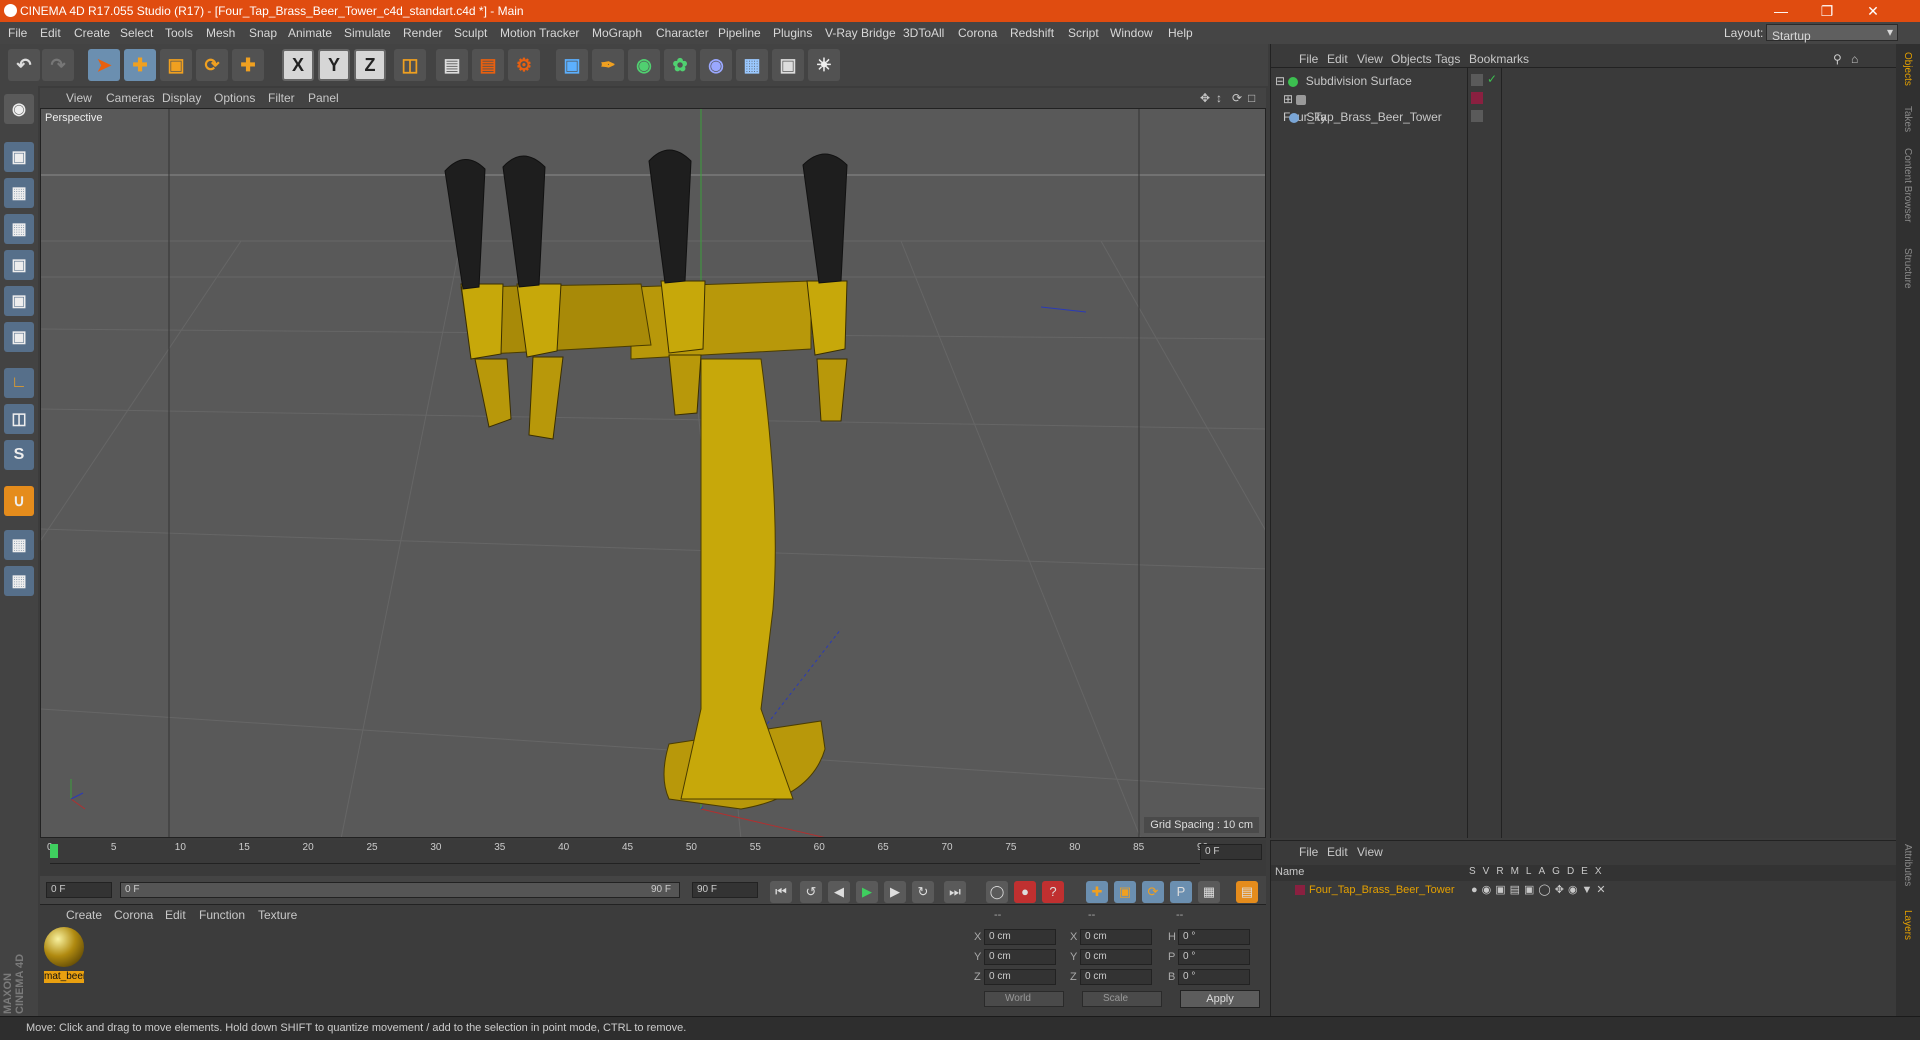 This screenshot has height=1040, width=1920. Describe the element at coordinates (923, 33) in the screenshot. I see `menu-3dtoall: 3DToAll` at that location.